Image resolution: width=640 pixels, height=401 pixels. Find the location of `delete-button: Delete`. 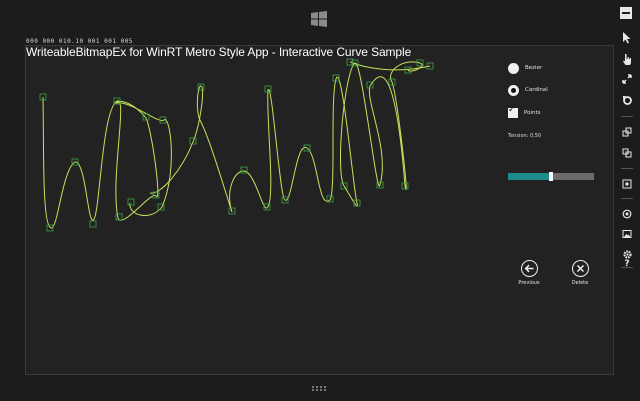

delete-button: Delete is located at coordinates (580, 273).